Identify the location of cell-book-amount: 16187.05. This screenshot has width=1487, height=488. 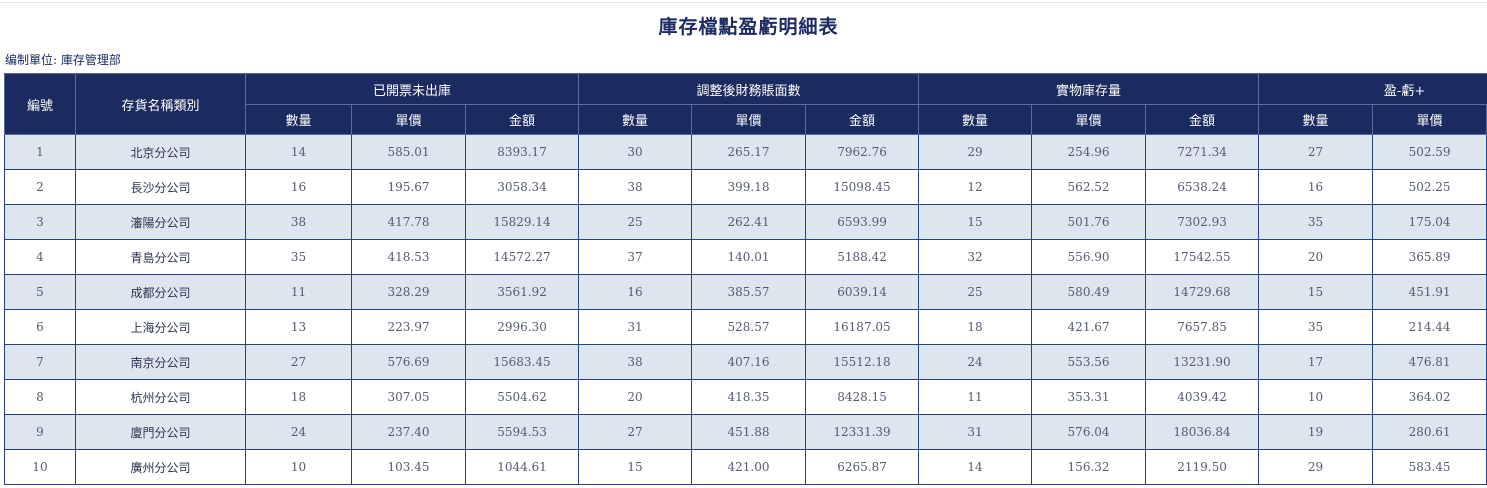
(862, 327).